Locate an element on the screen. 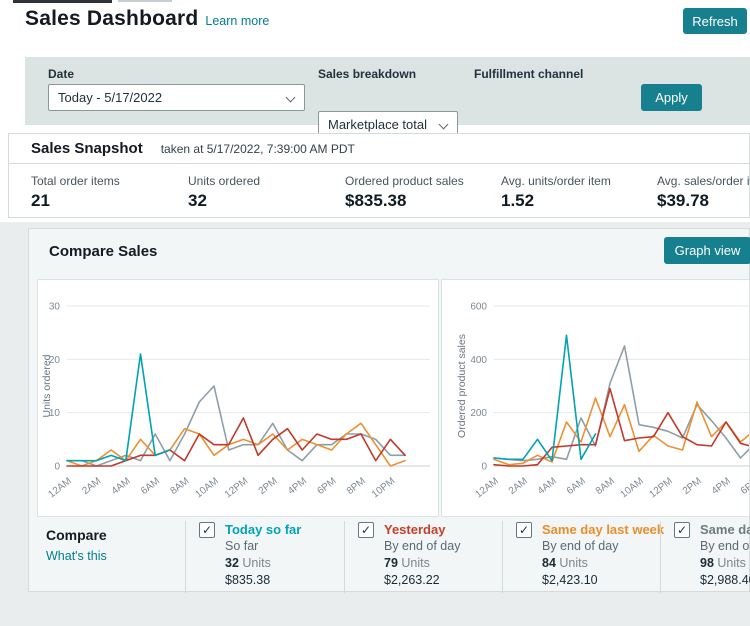 This screenshot has width=750, height=626. legend-sales-last-week: $2,423.10 is located at coordinates (570, 580).